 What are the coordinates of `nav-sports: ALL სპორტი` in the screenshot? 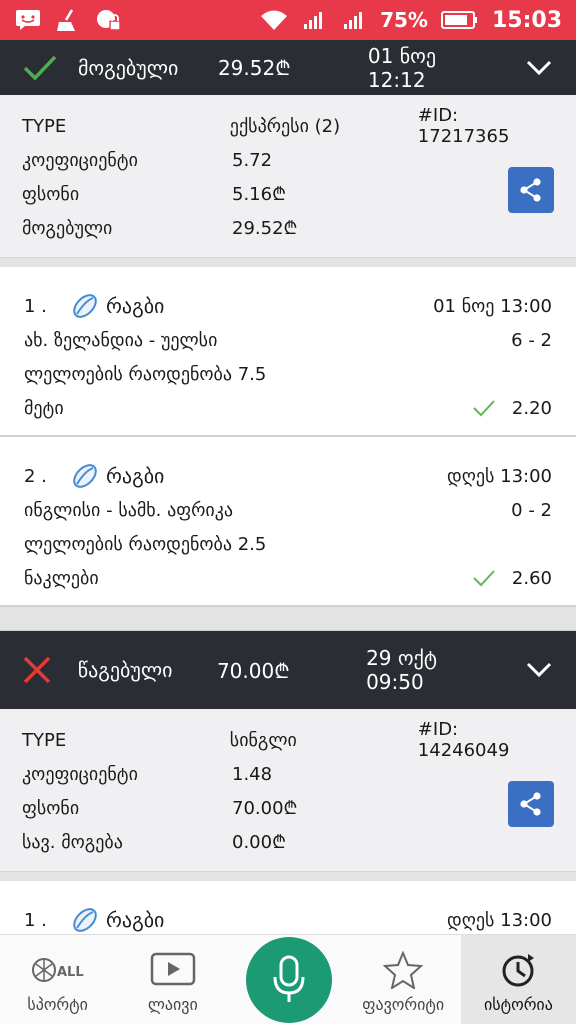 It's located at (57, 979).